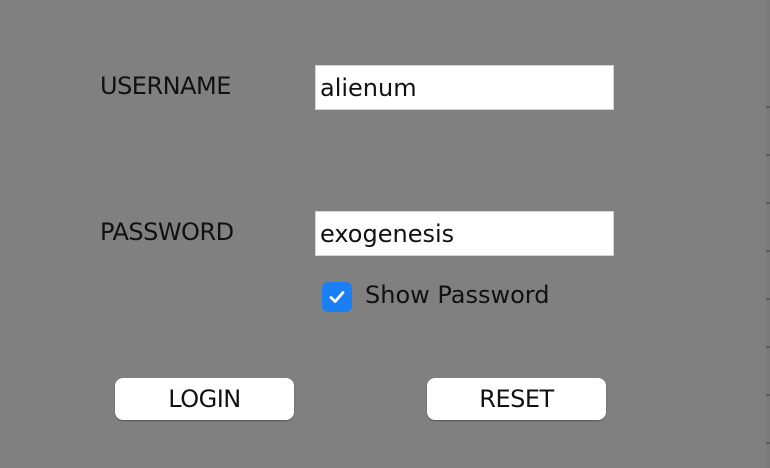 The height and width of the screenshot is (468, 770). I want to click on password-field, so click(464, 233).